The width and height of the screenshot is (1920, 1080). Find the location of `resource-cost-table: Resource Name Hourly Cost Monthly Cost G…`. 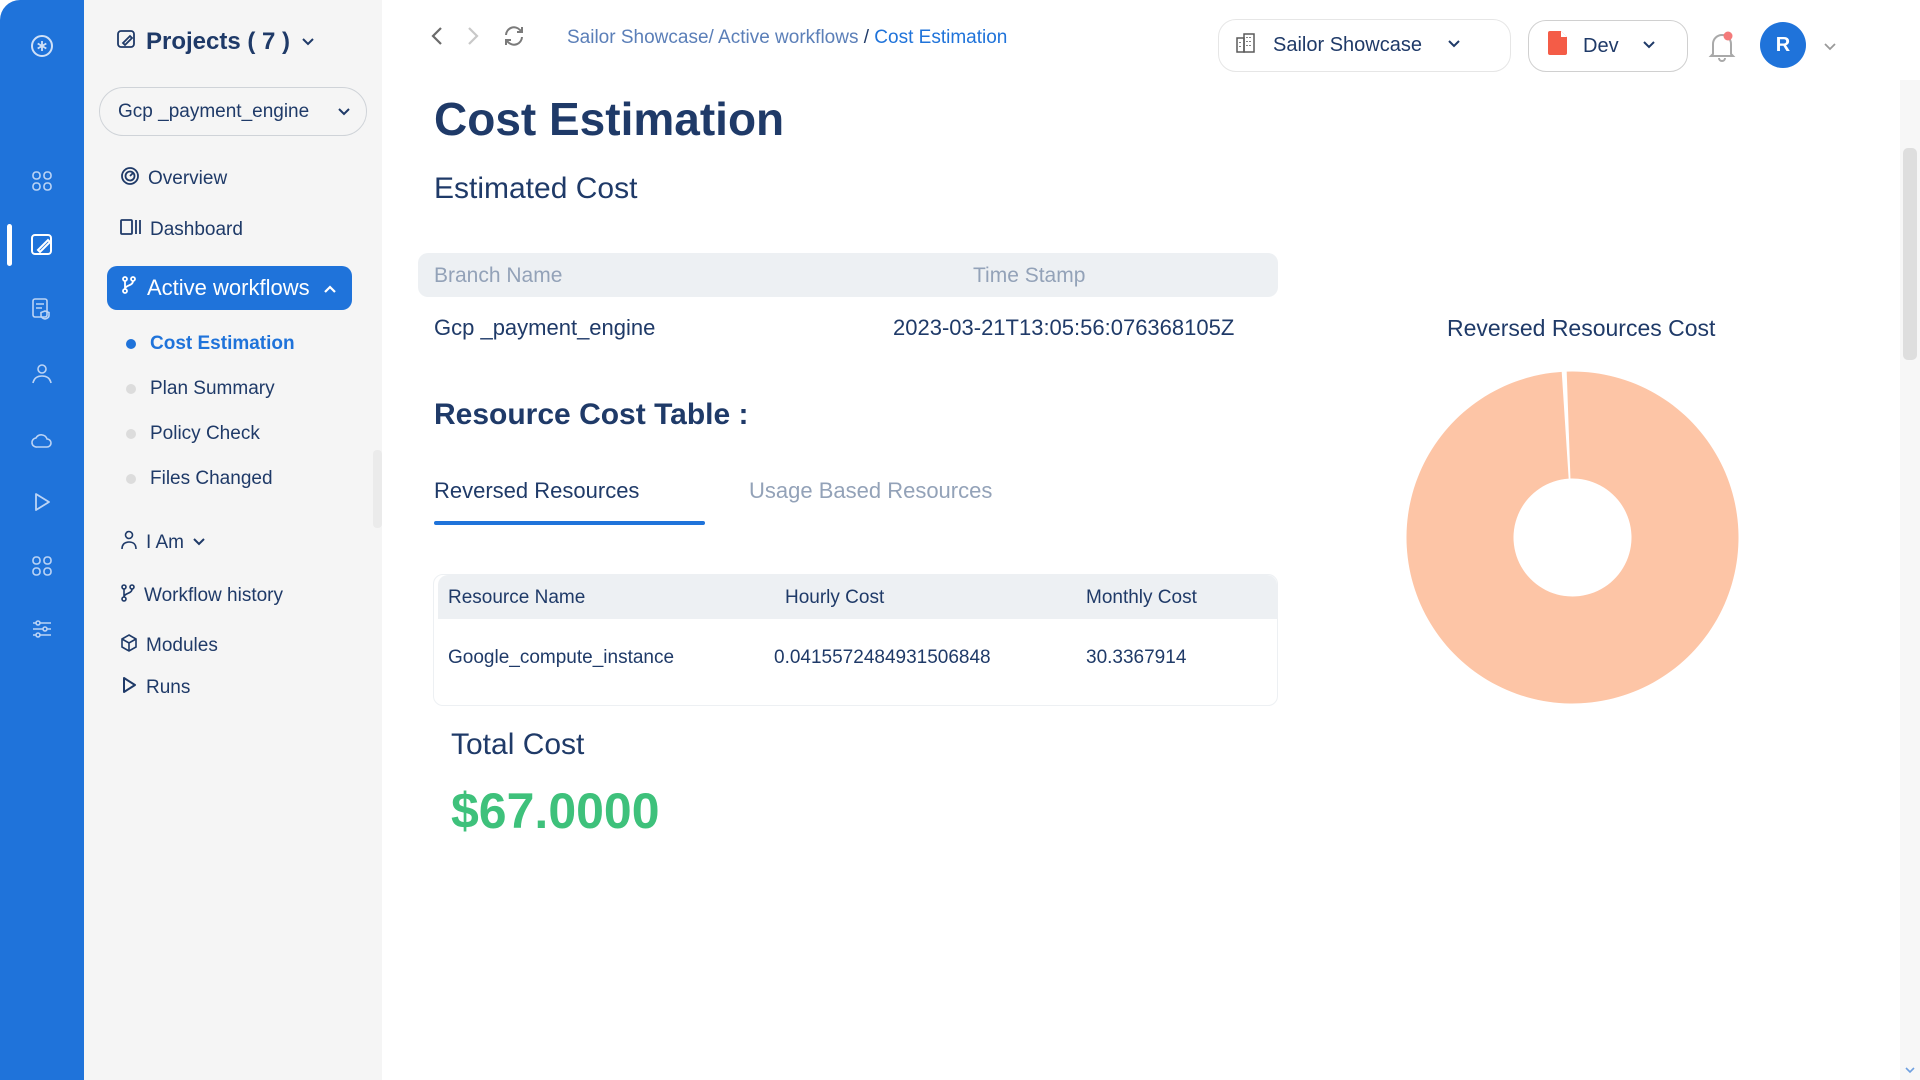

resource-cost-table: Resource Name Hourly Cost Monthly Cost G… is located at coordinates (855, 640).